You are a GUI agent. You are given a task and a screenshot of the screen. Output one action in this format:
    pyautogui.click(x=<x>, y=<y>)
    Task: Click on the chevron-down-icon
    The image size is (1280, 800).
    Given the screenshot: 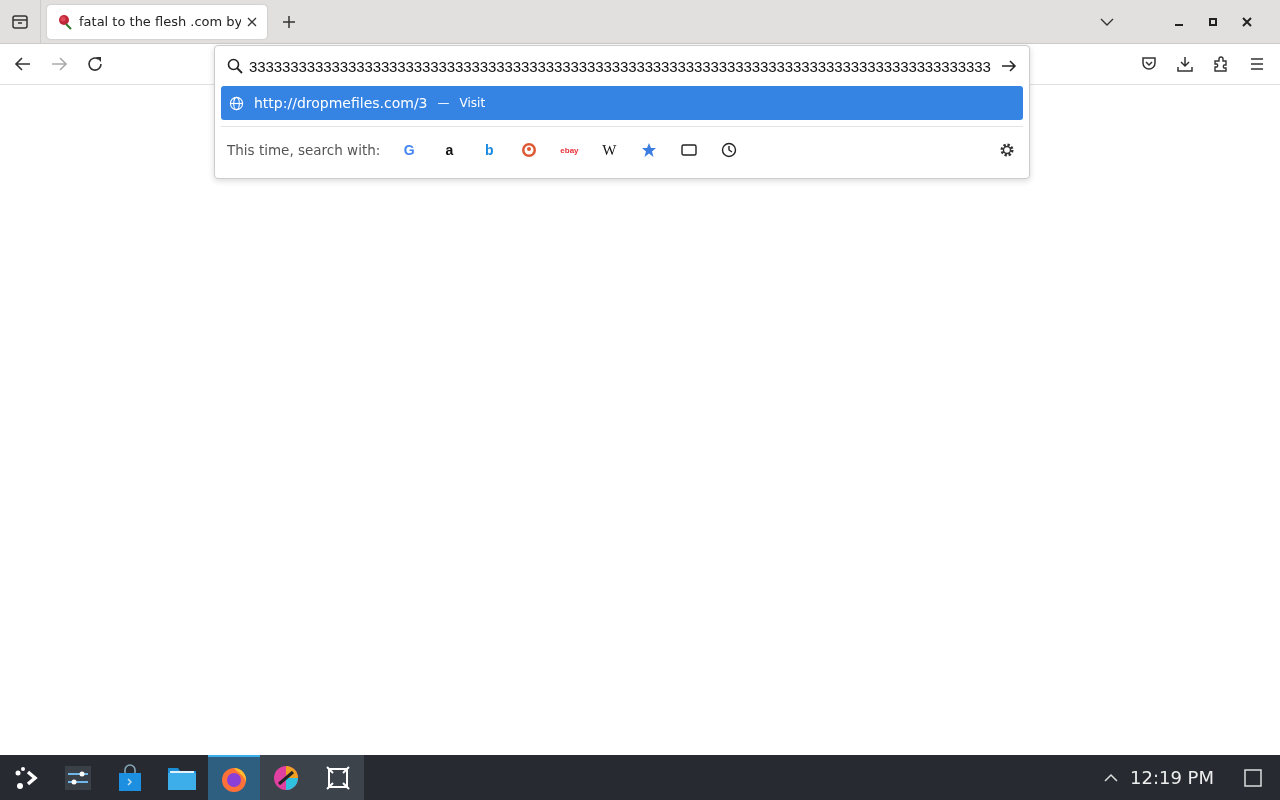 What is the action you would take?
    pyautogui.click(x=1107, y=21)
    